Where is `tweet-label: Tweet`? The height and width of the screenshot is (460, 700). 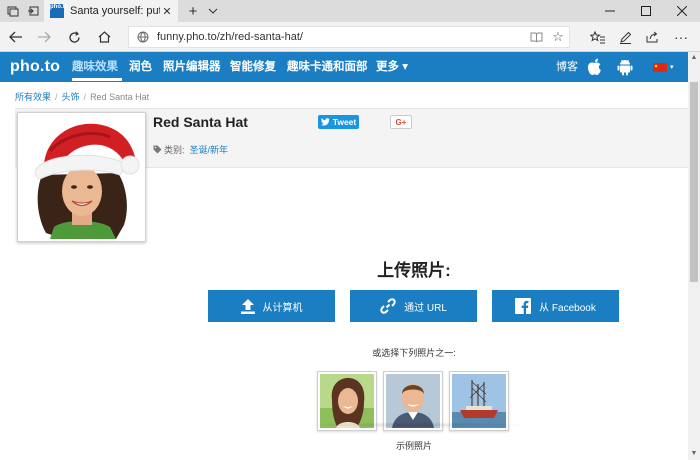 tweet-label: Tweet is located at coordinates (344, 122).